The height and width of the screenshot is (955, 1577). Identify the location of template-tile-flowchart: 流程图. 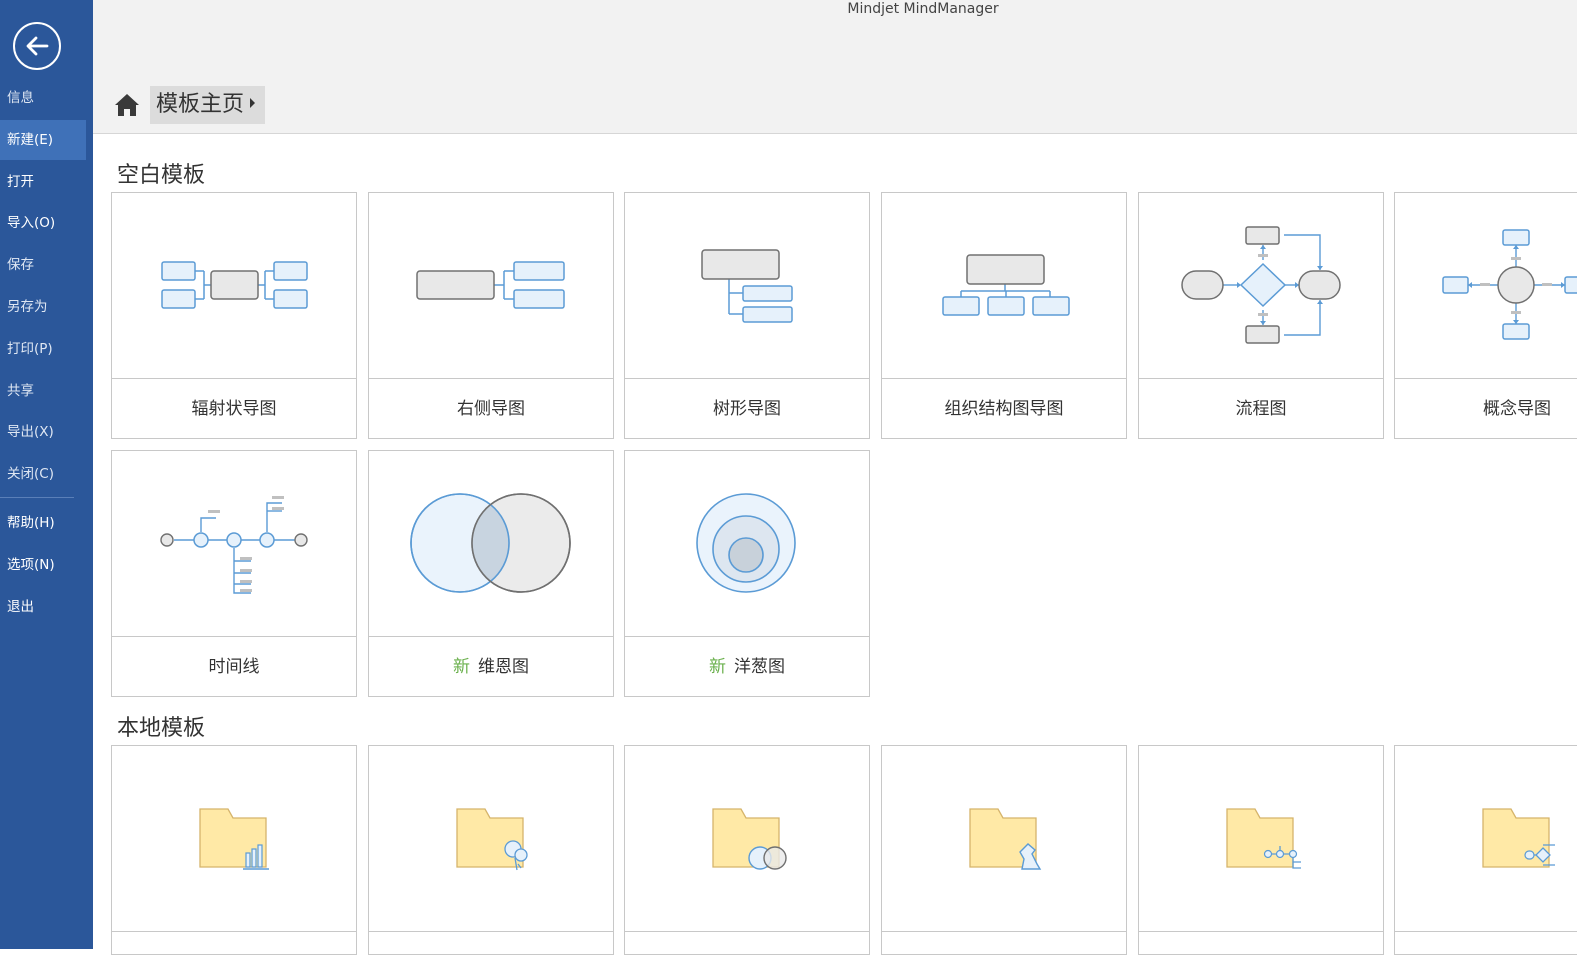
(1261, 315).